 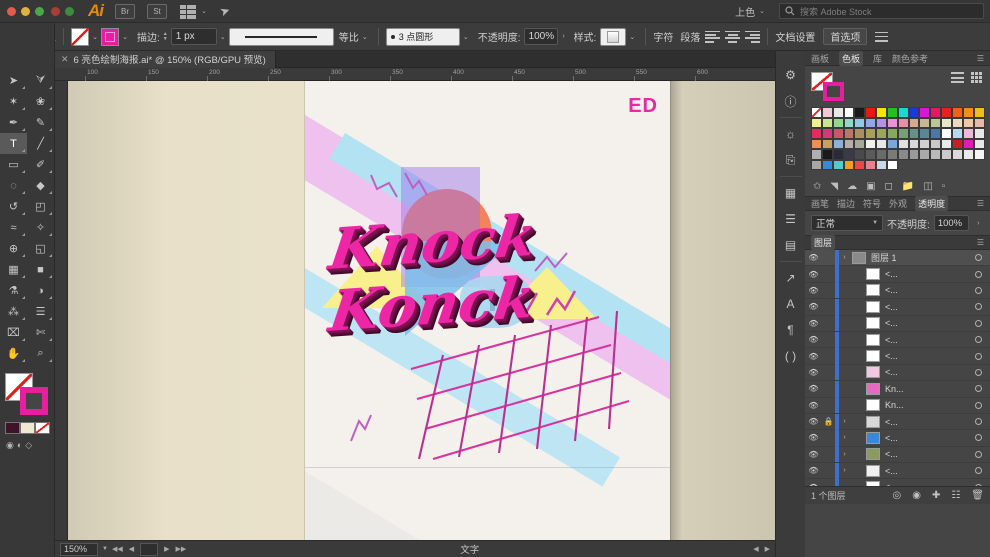 I want to click on stock-icon: St, so click(x=157, y=11).